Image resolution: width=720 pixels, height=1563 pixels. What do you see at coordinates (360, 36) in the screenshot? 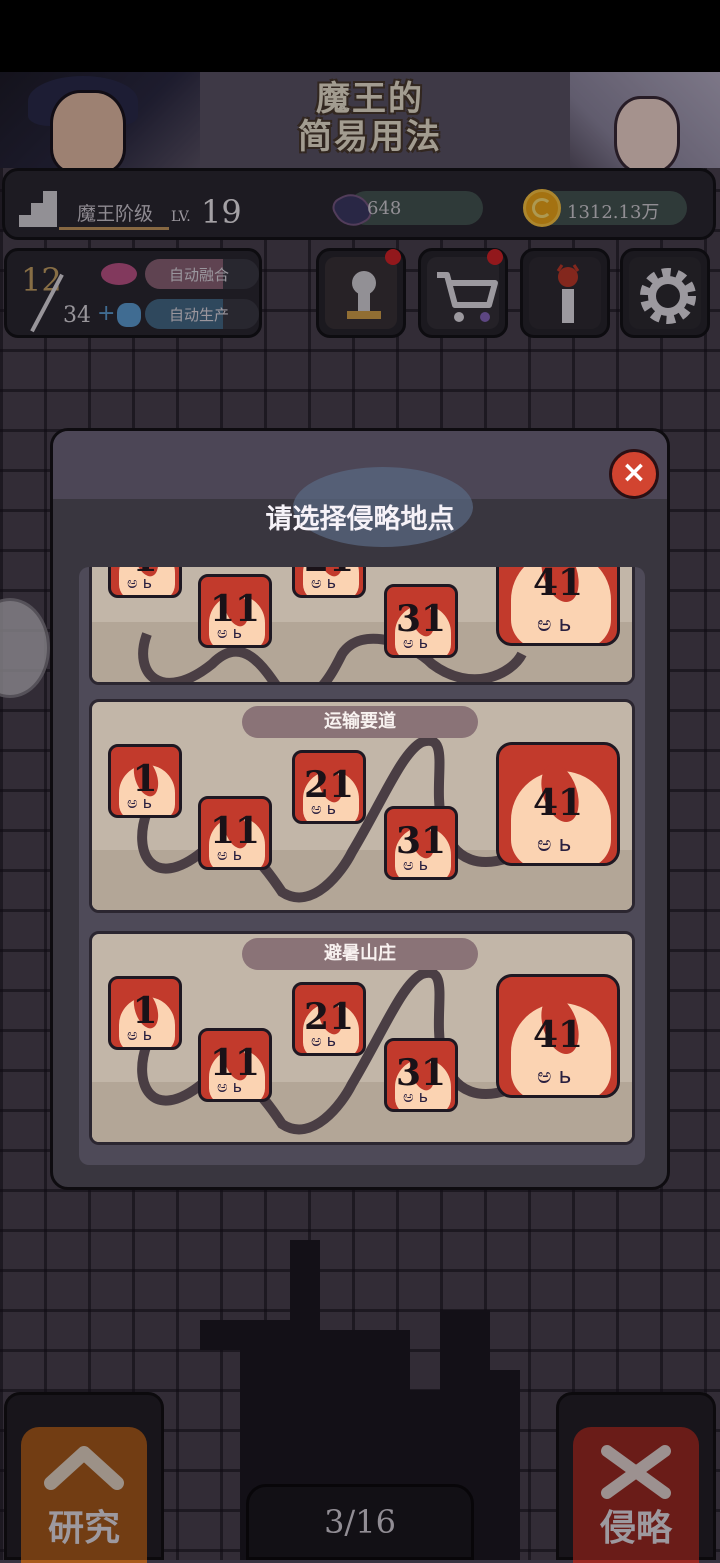
I see `status-bar` at bounding box center [360, 36].